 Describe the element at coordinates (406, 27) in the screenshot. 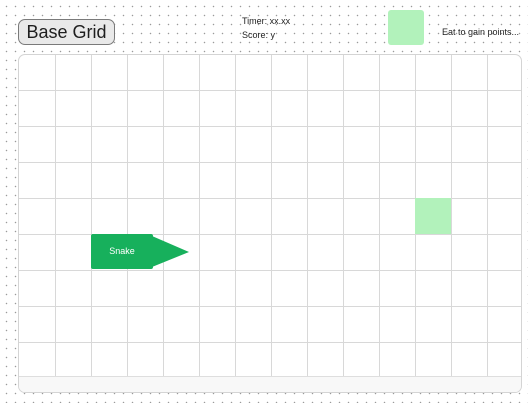

I see `food-legend-swatch` at that location.